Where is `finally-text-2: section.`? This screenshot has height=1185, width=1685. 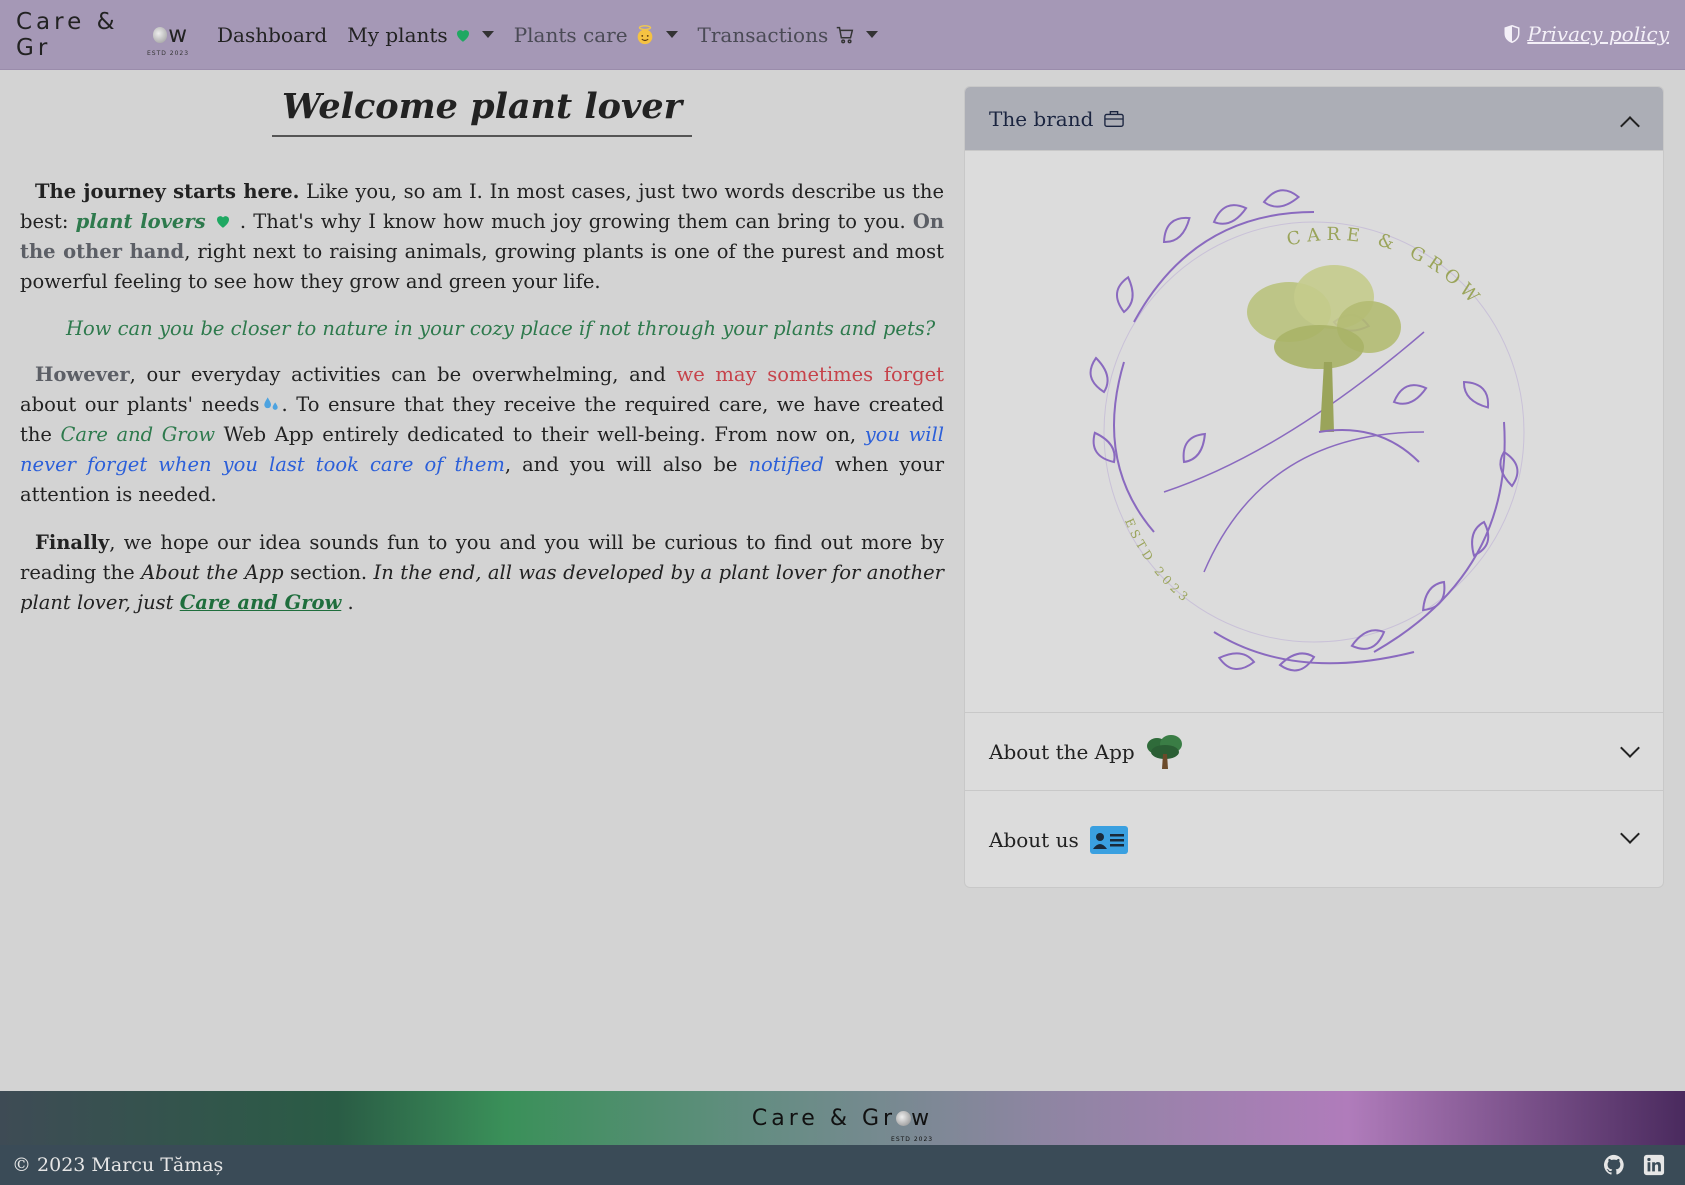 finally-text-2: section. is located at coordinates (328, 572).